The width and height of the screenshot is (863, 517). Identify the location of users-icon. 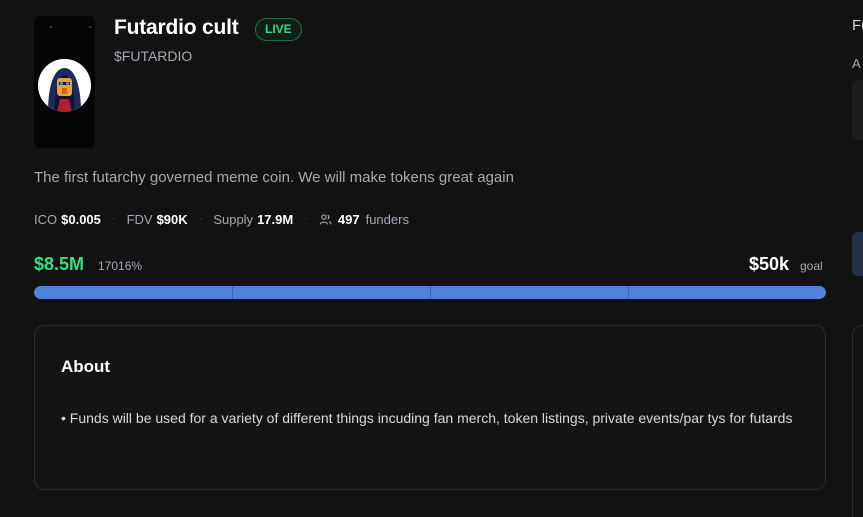
(325, 219).